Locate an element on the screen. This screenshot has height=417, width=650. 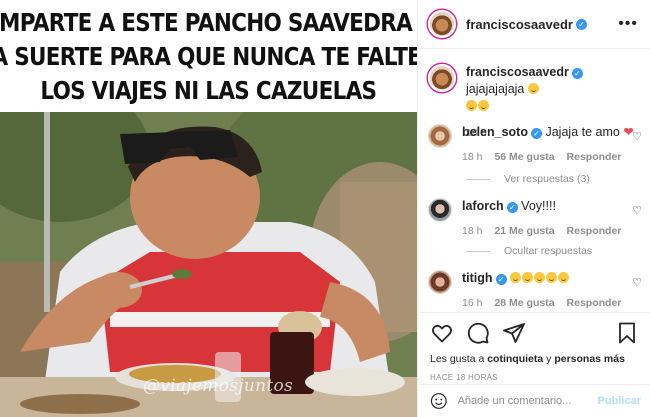
add-comment-bar: Publicar is located at coordinates (534, 400).